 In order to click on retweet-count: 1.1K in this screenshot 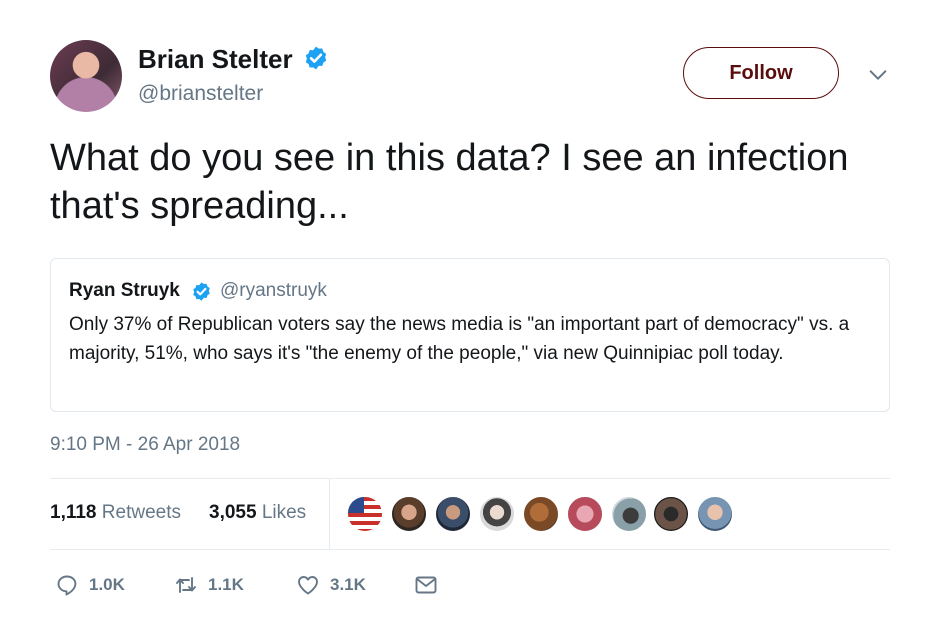, I will do `click(226, 584)`.